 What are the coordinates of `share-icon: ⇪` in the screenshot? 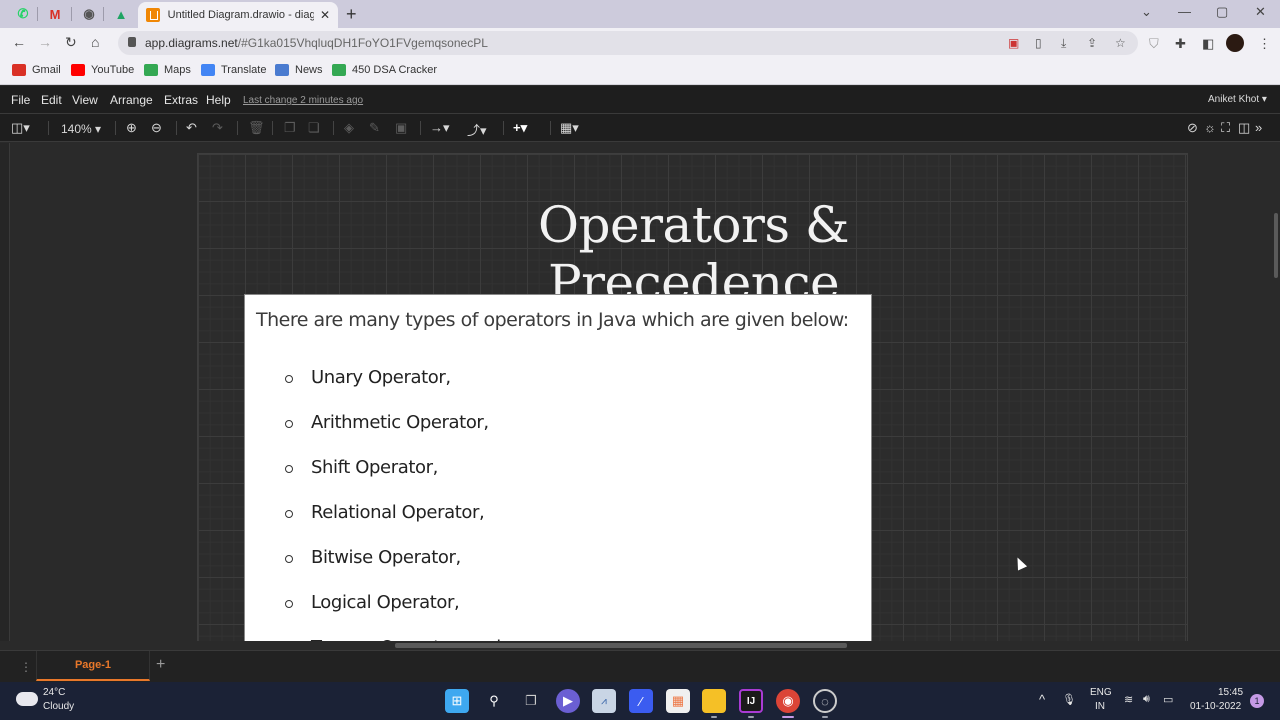 It's located at (1092, 43).